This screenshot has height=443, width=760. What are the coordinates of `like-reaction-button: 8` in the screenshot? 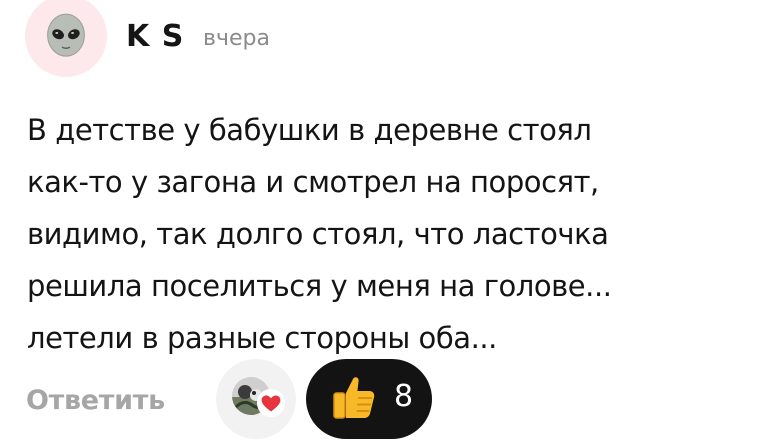 It's located at (369, 399).